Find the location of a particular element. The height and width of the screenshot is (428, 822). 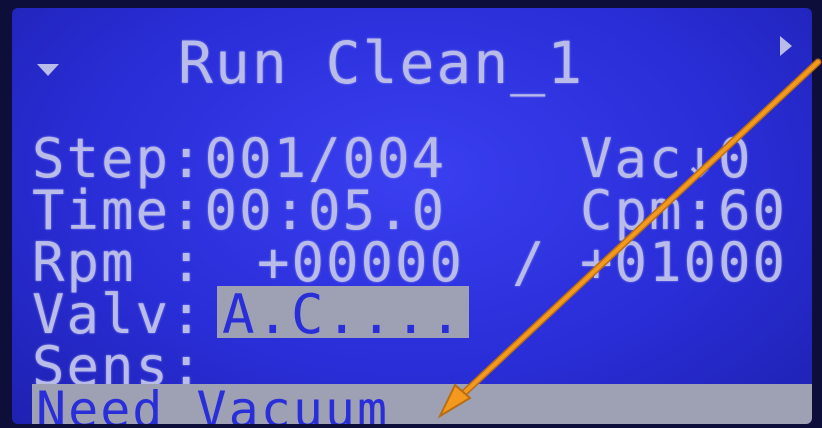

next-page-icon is located at coordinates (786, 46).